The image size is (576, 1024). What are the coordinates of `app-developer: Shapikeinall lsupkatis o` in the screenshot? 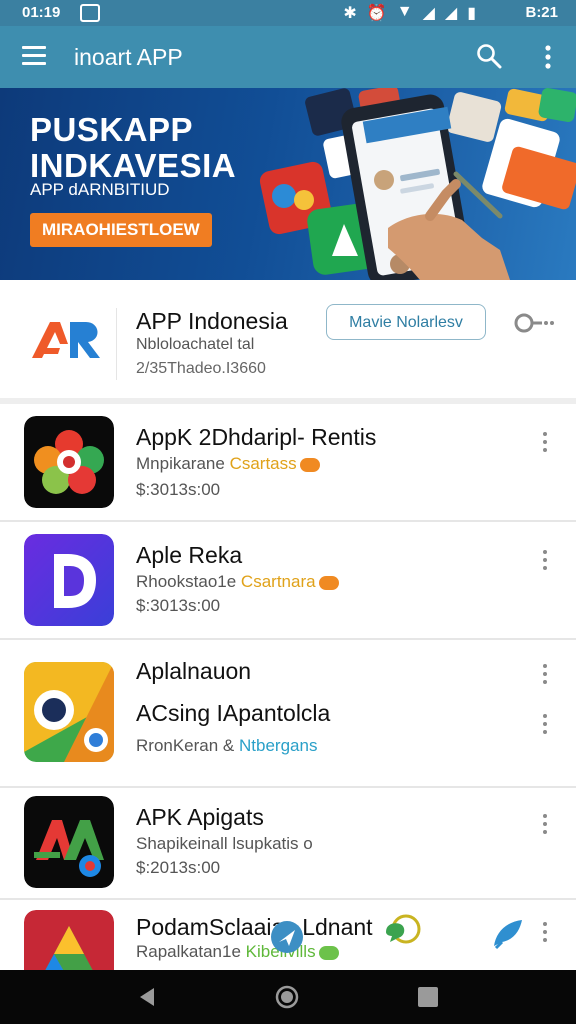 It's located at (224, 843).